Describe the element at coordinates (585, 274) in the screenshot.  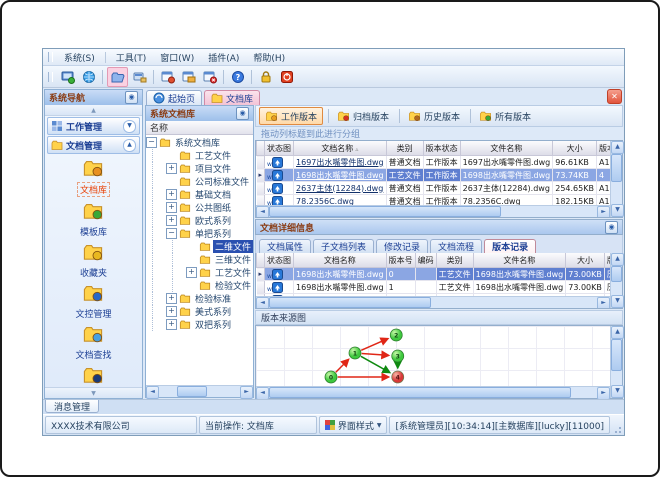
I see `cell: 73.00KB` at that location.